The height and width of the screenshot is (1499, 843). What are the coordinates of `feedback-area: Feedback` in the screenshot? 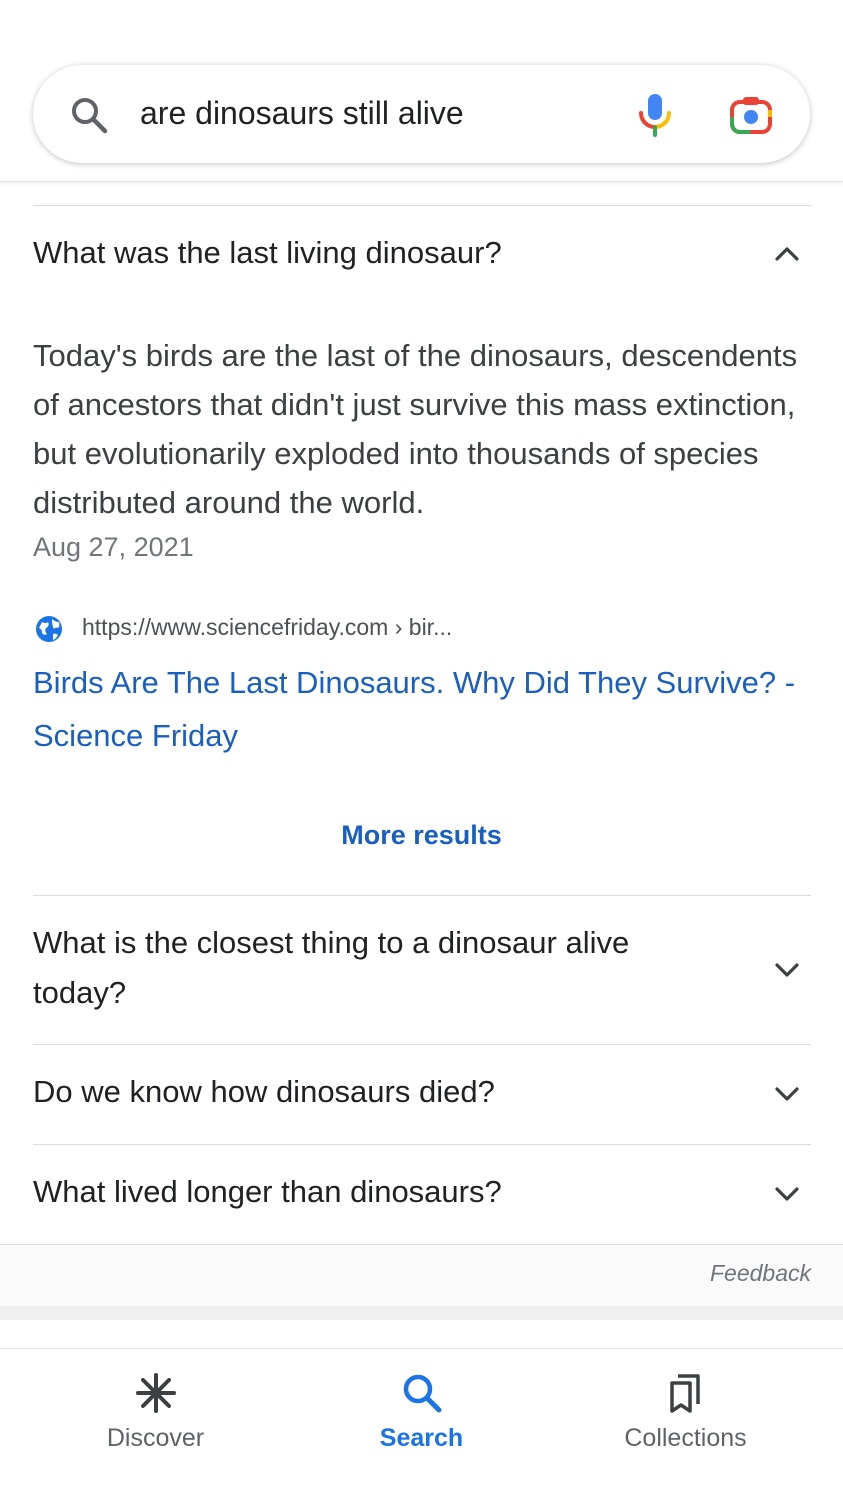 It's located at (421, 1275).